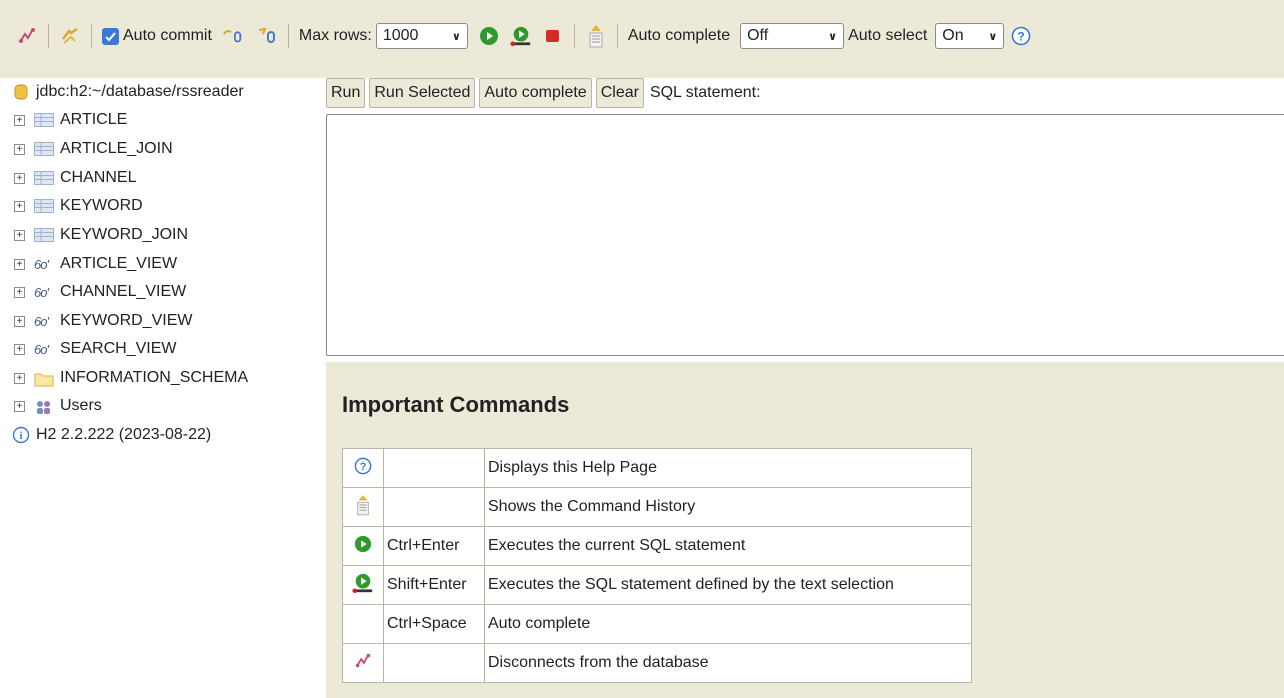  What do you see at coordinates (75, 178) in the screenshot?
I see `tree-item-channel: + CHANNEL` at bounding box center [75, 178].